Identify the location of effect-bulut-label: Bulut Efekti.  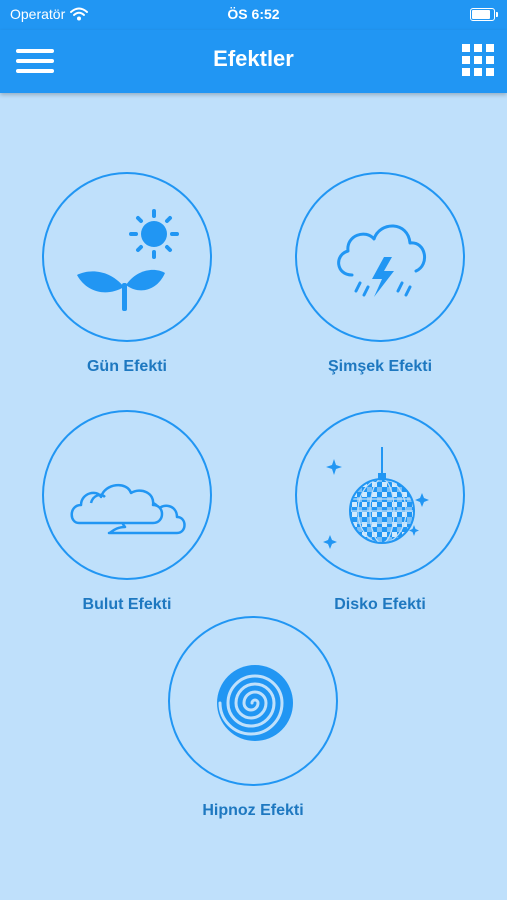
(127, 604).